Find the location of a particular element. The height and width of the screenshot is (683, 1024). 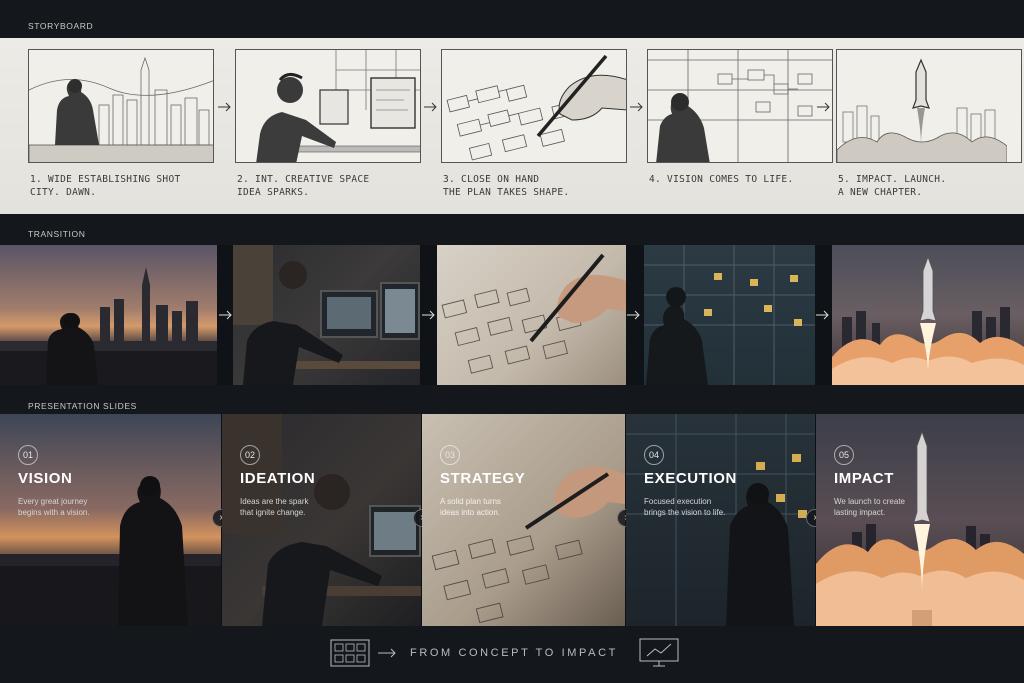

hand-drawing-image is located at coordinates (533, 313).